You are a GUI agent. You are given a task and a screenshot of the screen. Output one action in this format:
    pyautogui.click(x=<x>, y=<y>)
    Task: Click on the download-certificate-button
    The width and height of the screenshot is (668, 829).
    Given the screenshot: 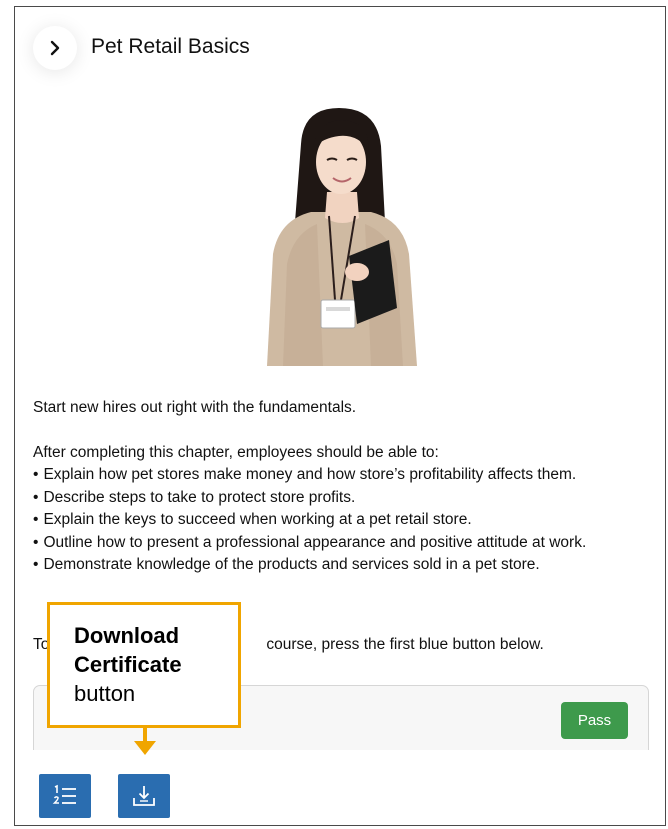 What is the action you would take?
    pyautogui.click(x=144, y=796)
    